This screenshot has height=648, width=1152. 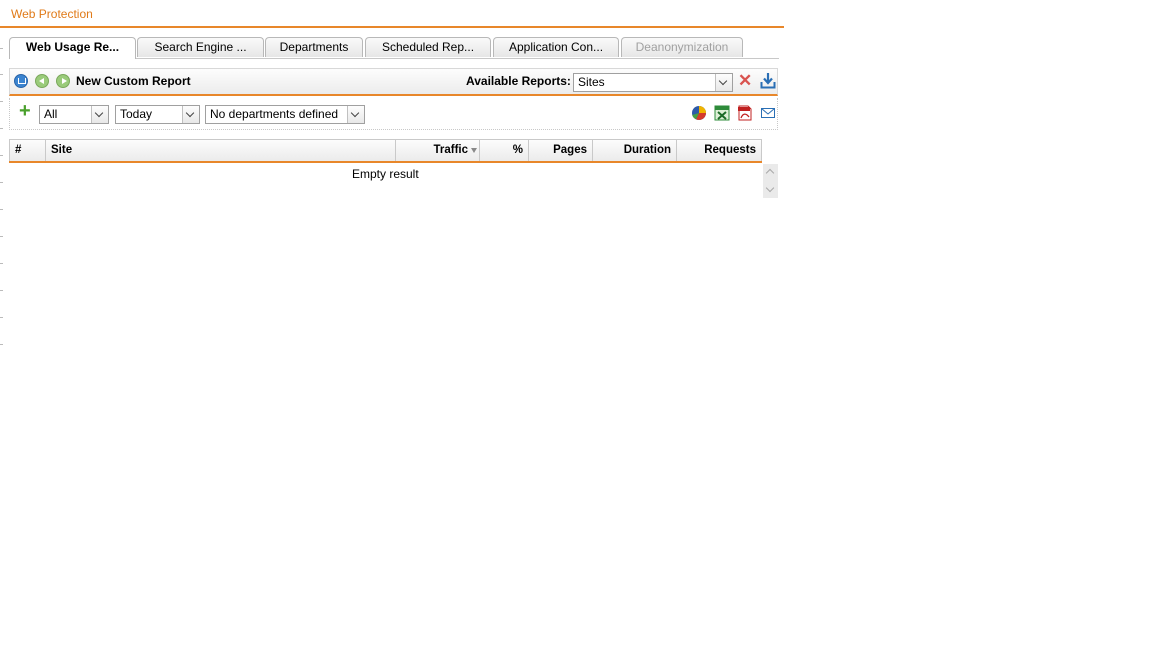 I want to click on filter-toolbar: + All Today No departments defined, so click(x=393, y=114).